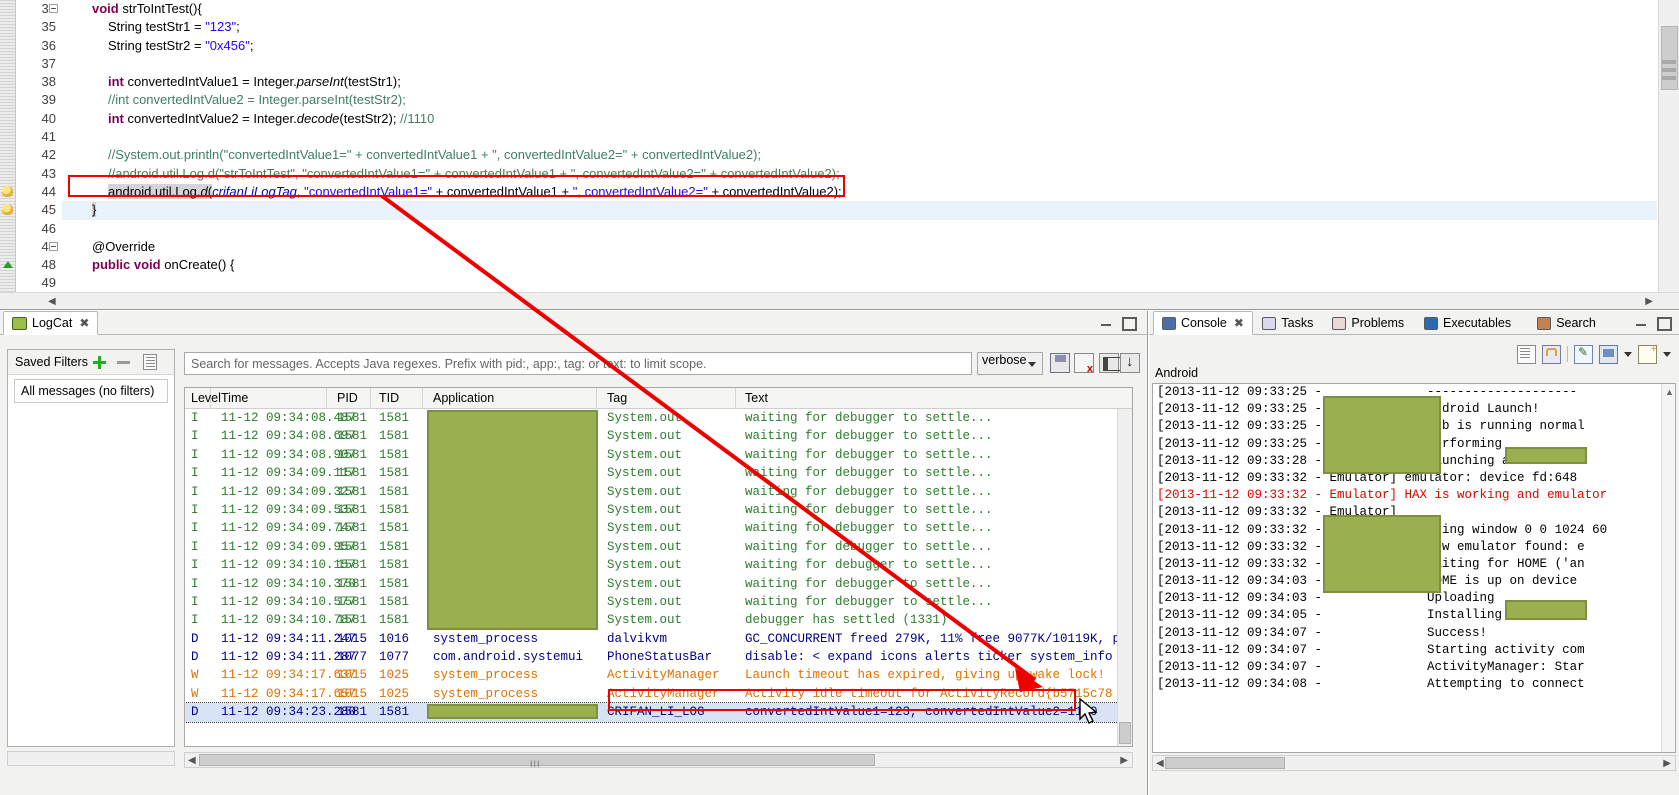 The height and width of the screenshot is (795, 1679). I want to click on logcat-scroll-thumb, so click(1125, 733).